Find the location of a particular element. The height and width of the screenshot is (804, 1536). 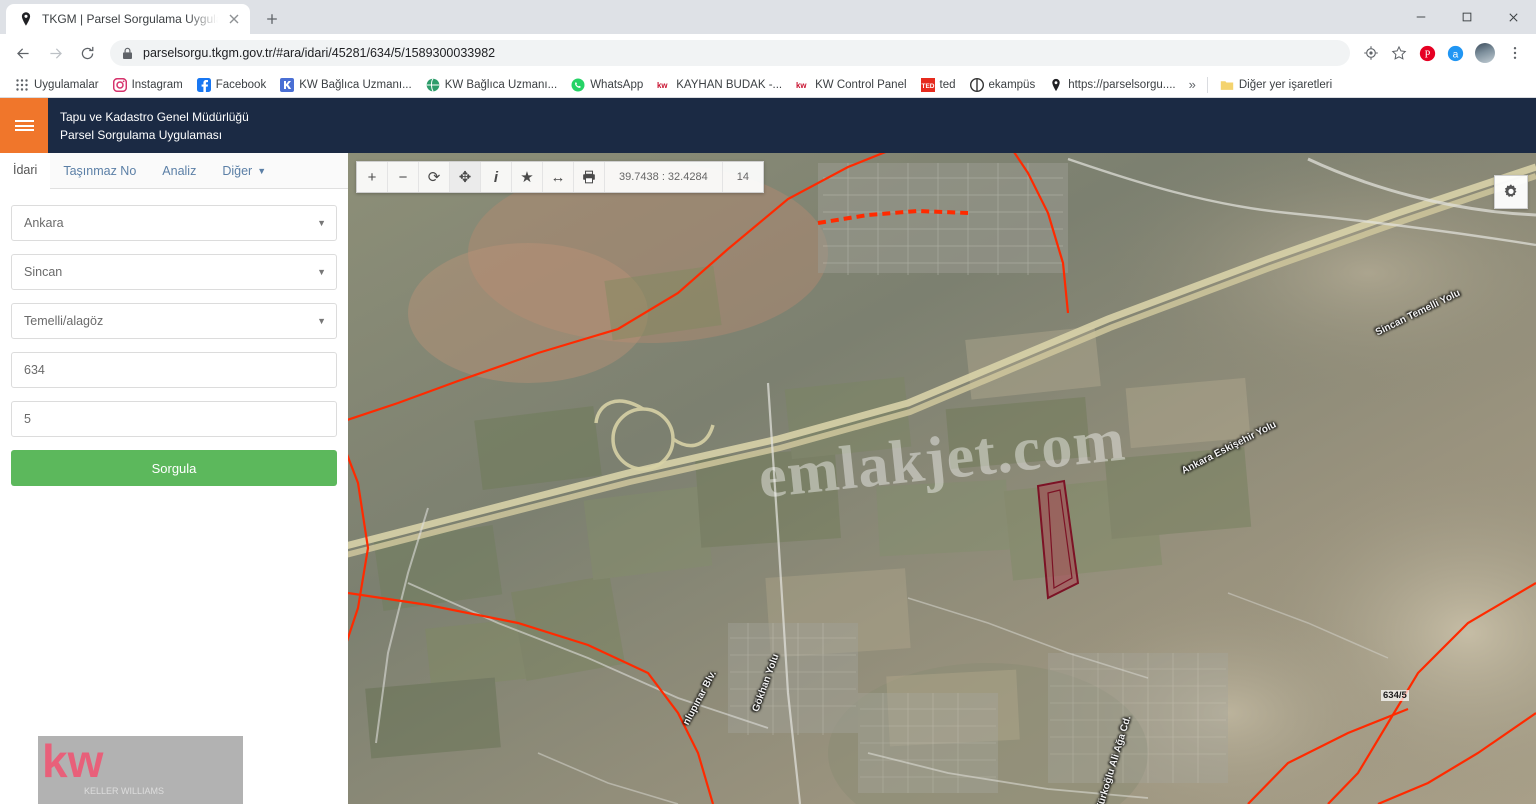

svg-text: TED is located at coordinates (927, 85).